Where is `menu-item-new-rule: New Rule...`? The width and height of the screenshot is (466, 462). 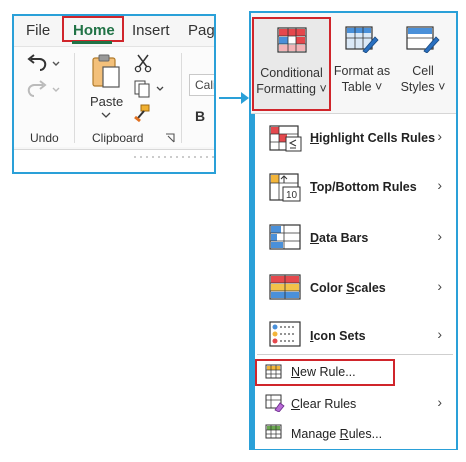
menu-item-new-rule: New Rule... is located at coordinates (355, 373).